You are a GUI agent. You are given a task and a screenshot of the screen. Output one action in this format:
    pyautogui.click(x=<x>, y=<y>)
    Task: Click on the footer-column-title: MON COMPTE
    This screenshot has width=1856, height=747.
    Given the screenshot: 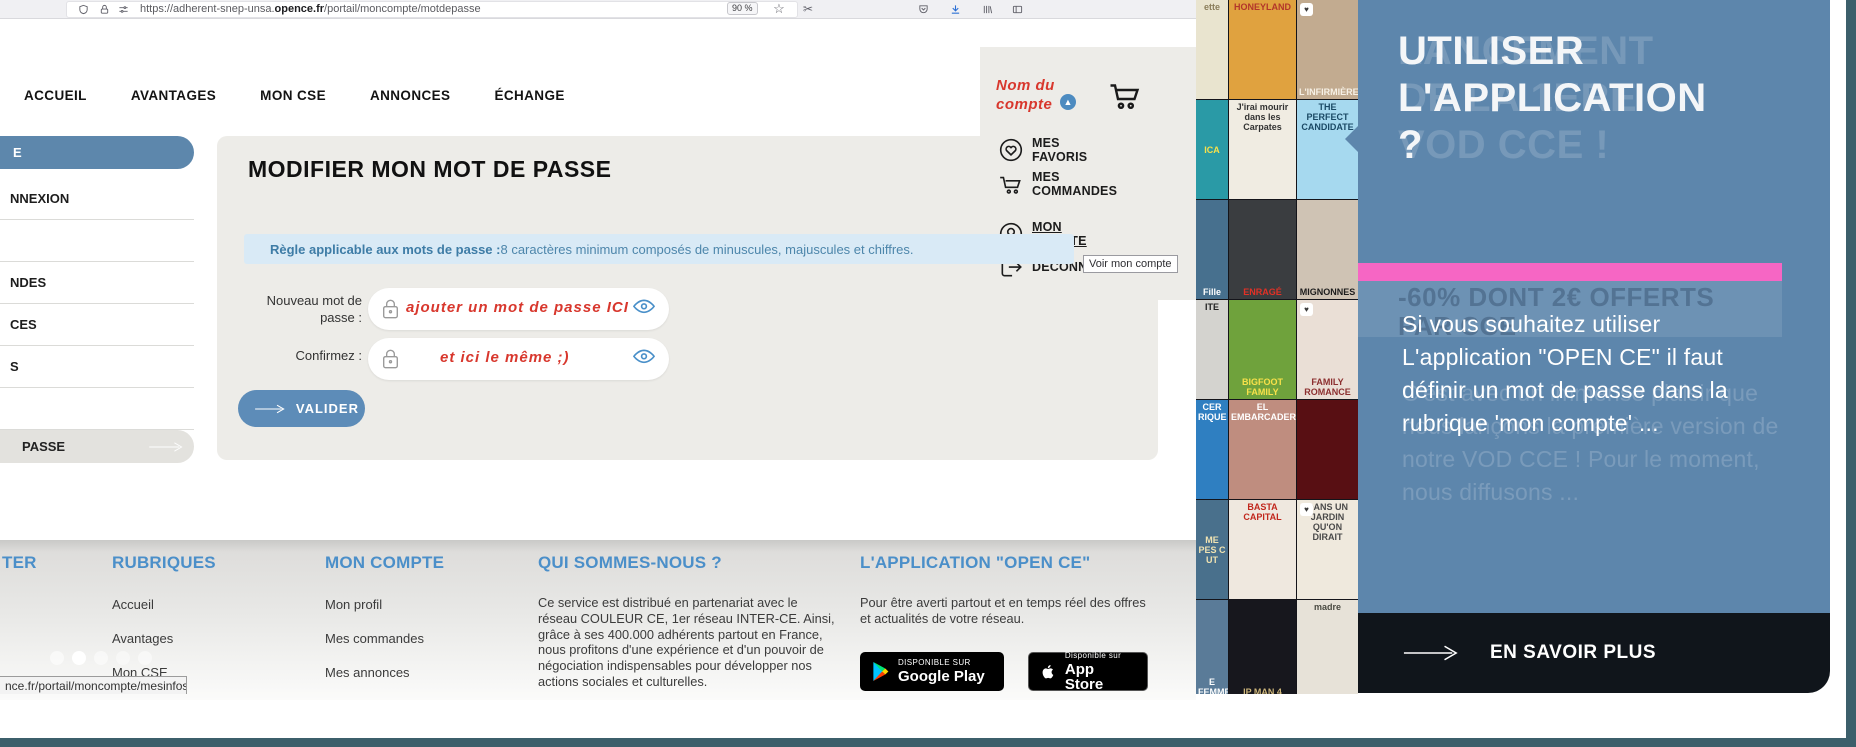 What is the action you would take?
    pyautogui.click(x=385, y=562)
    